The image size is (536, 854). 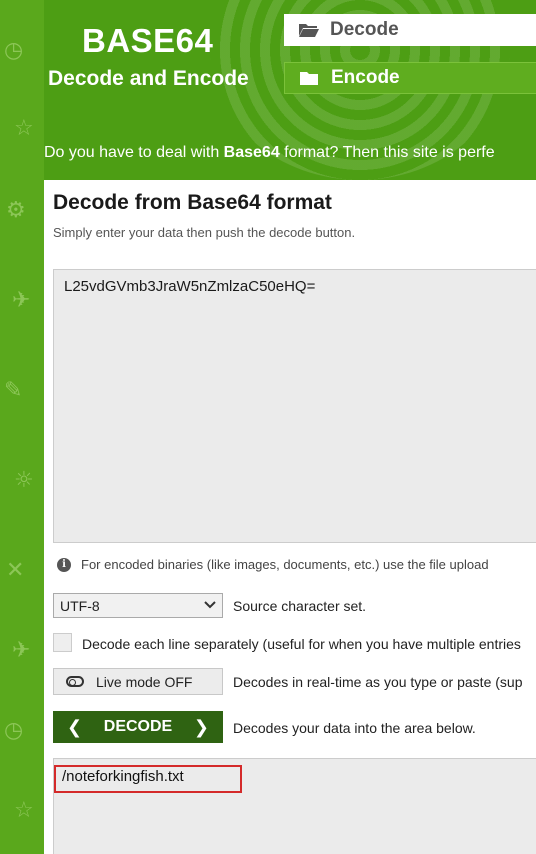 What do you see at coordinates (201, 727) in the screenshot?
I see `chevron-right-icon: ❯` at bounding box center [201, 727].